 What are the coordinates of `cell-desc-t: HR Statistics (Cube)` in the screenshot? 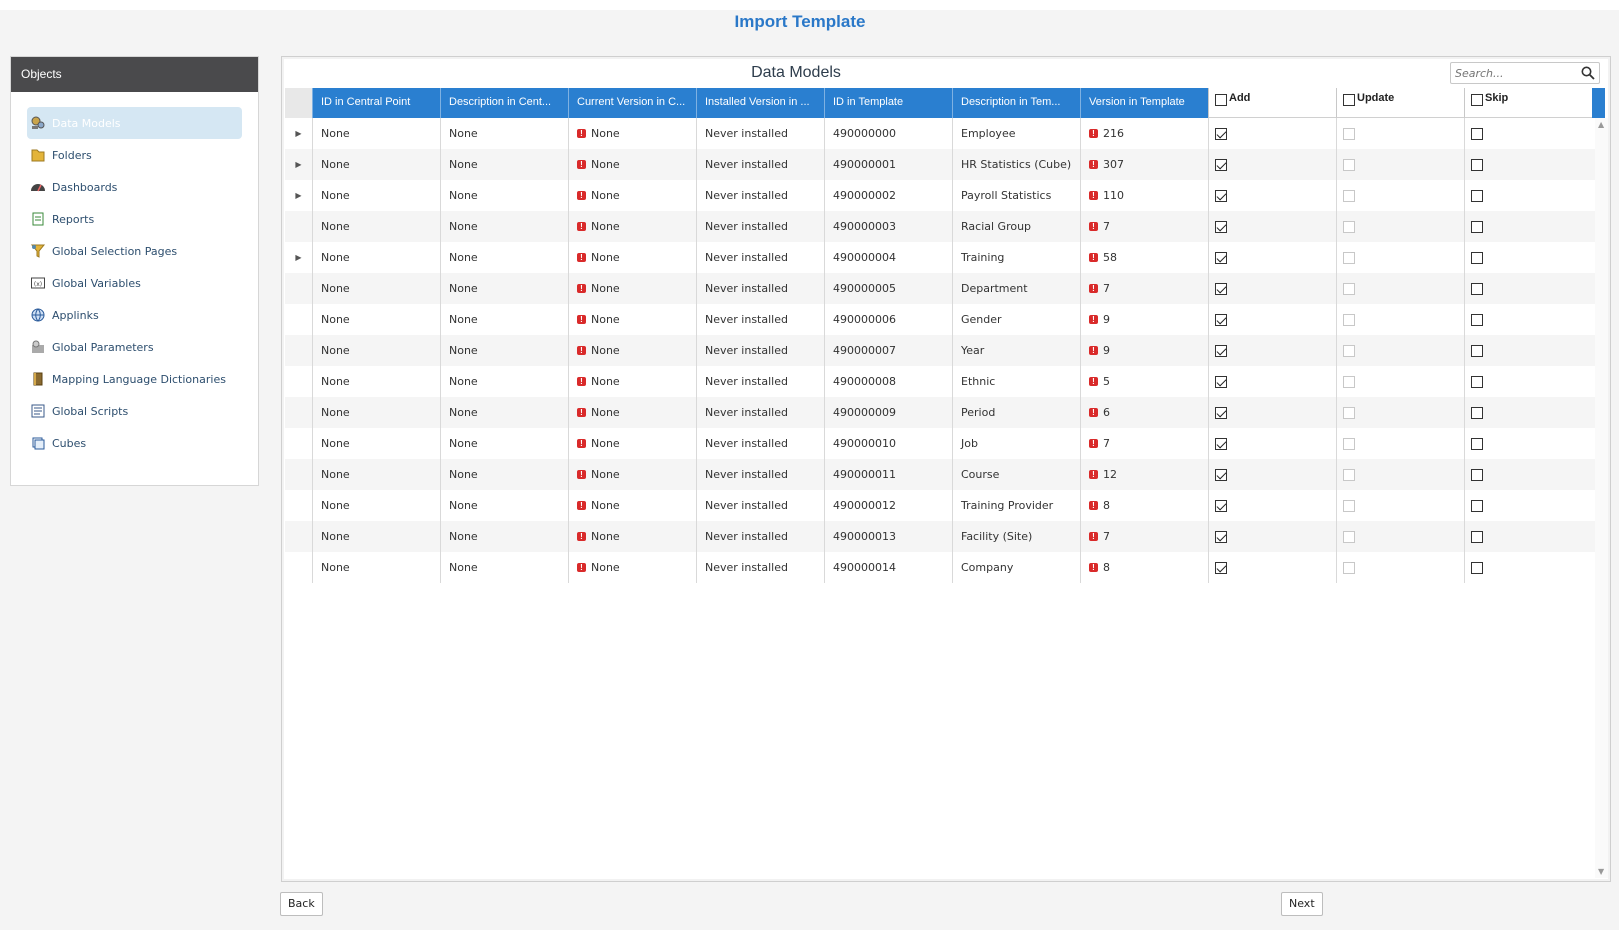 It's located at (1016, 164).